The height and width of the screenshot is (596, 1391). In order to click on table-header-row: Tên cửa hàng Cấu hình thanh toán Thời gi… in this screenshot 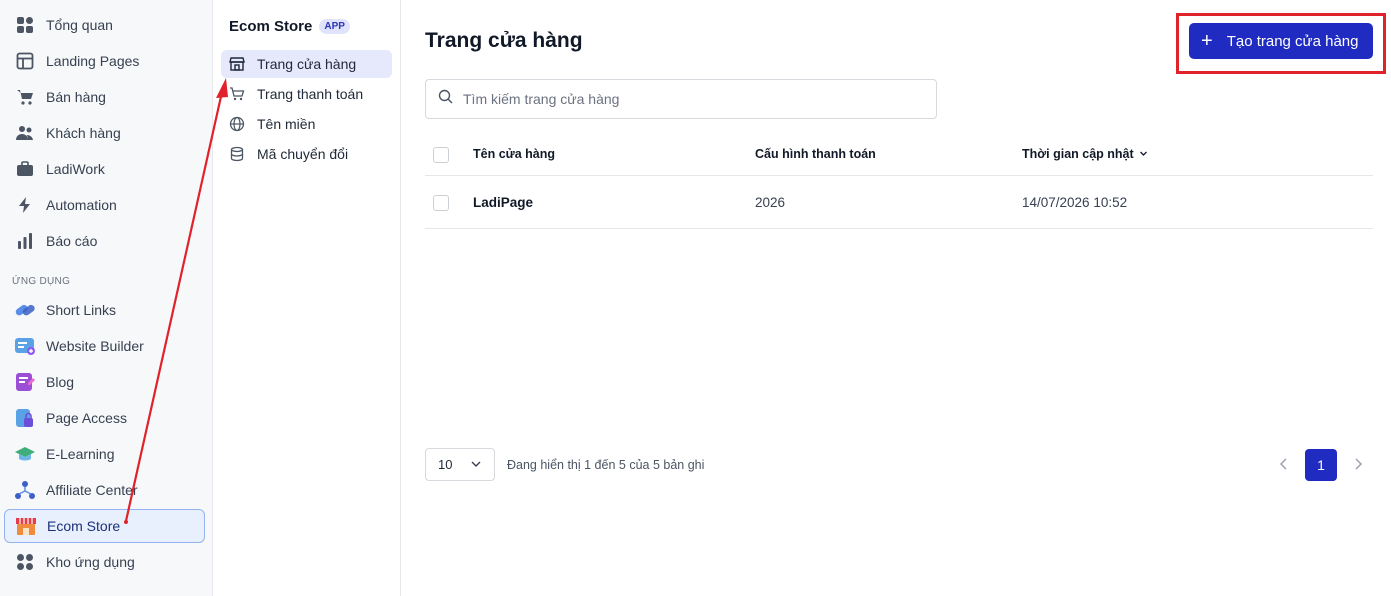, I will do `click(899, 154)`.